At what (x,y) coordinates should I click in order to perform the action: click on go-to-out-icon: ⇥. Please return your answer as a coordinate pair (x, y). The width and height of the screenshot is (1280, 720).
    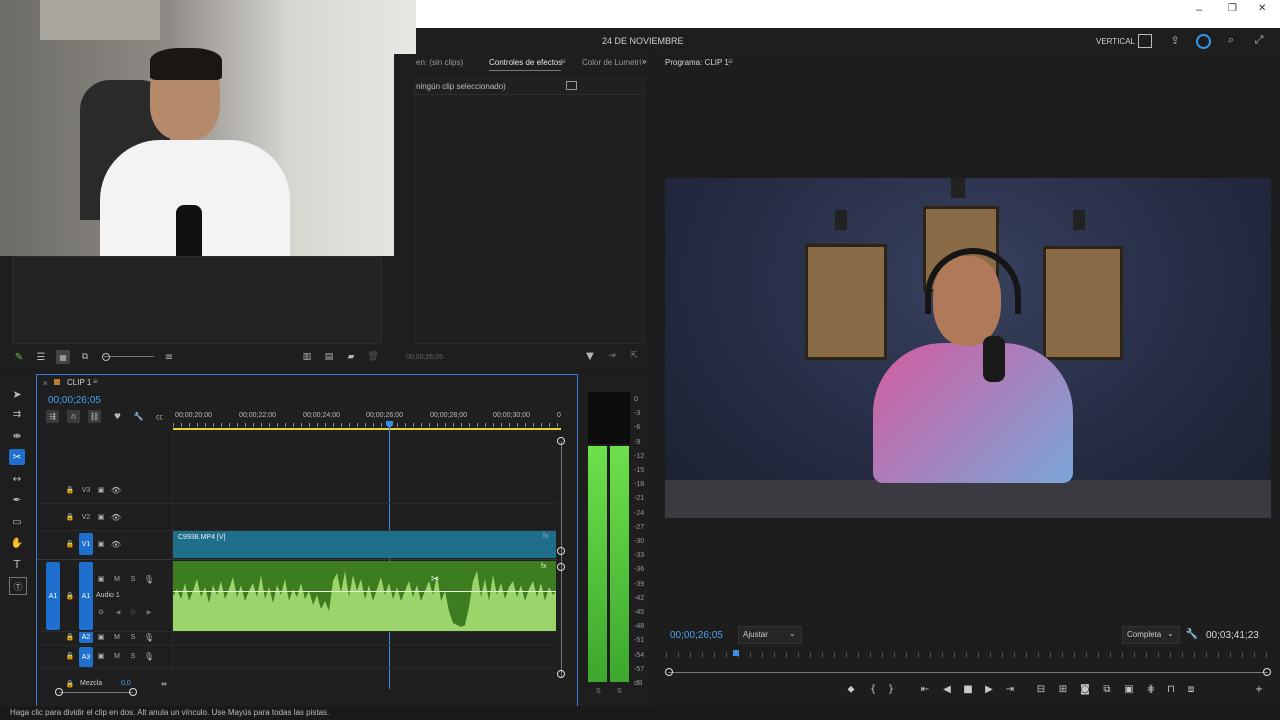
    Looking at the image, I should click on (1010, 689).